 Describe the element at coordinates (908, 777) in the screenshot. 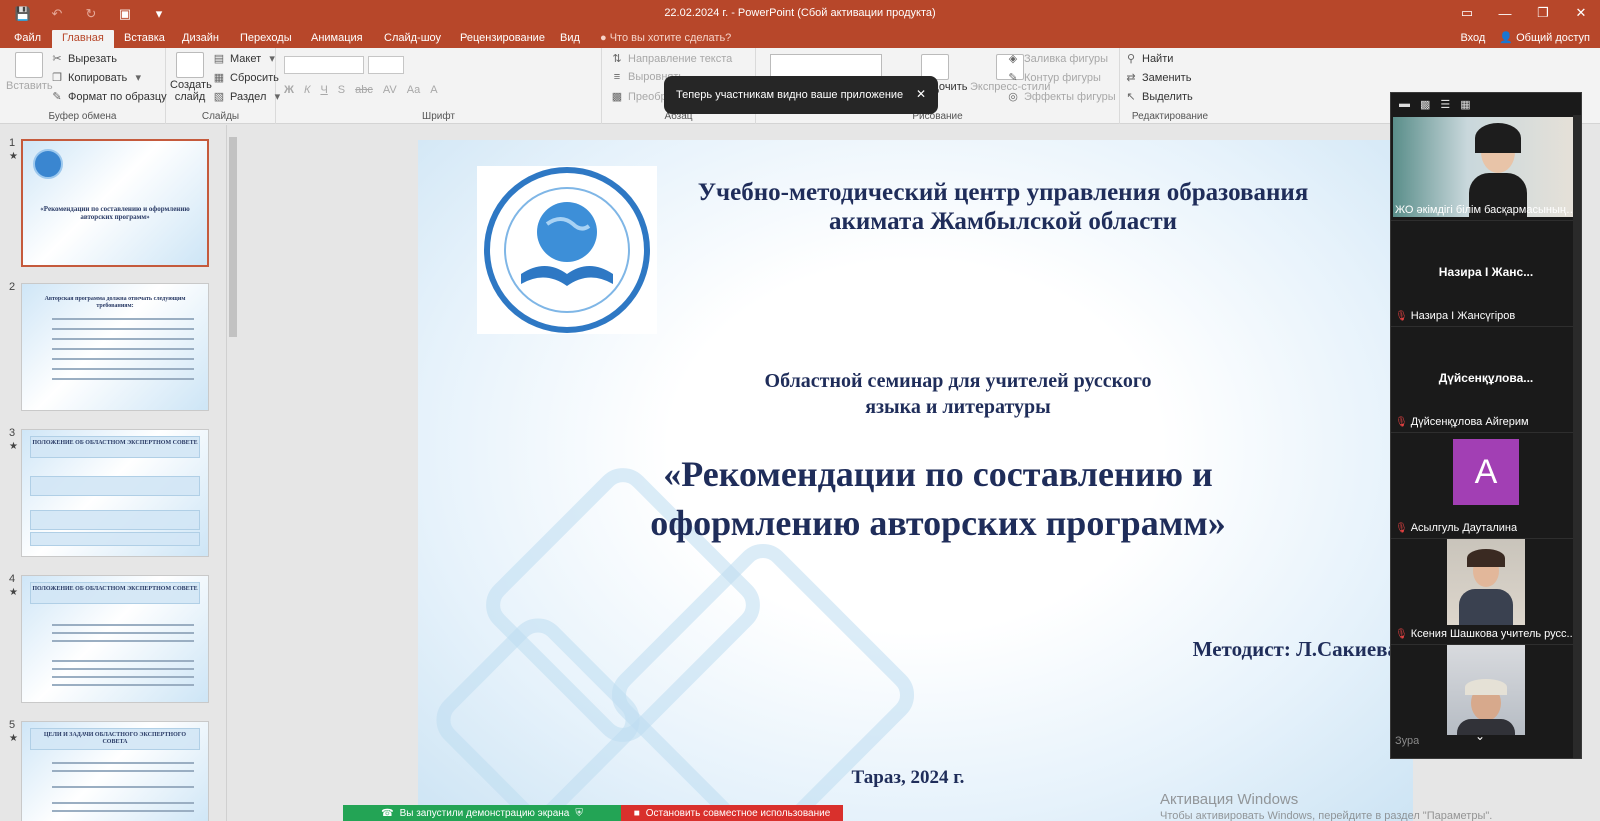

I see `place-year-text: Тараз, 2024 г.` at that location.